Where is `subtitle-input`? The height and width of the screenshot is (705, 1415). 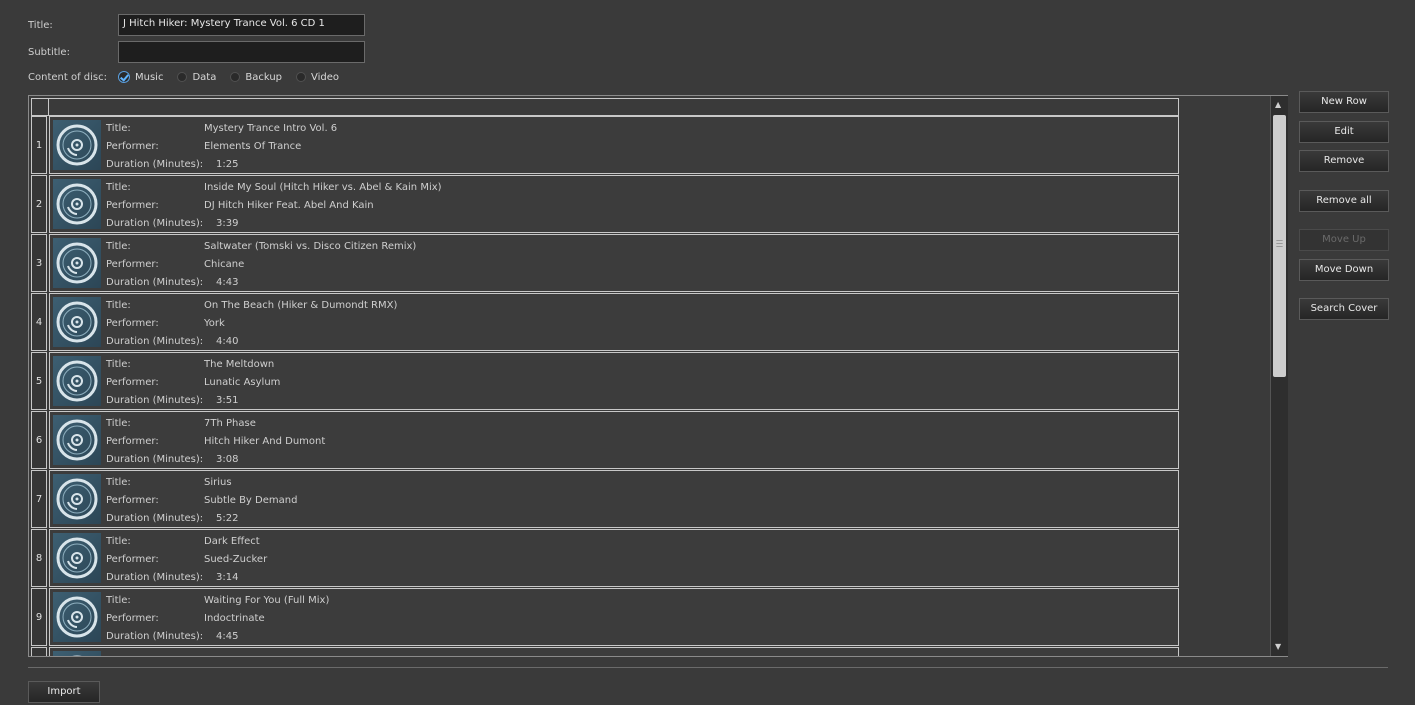
subtitle-input is located at coordinates (241, 52).